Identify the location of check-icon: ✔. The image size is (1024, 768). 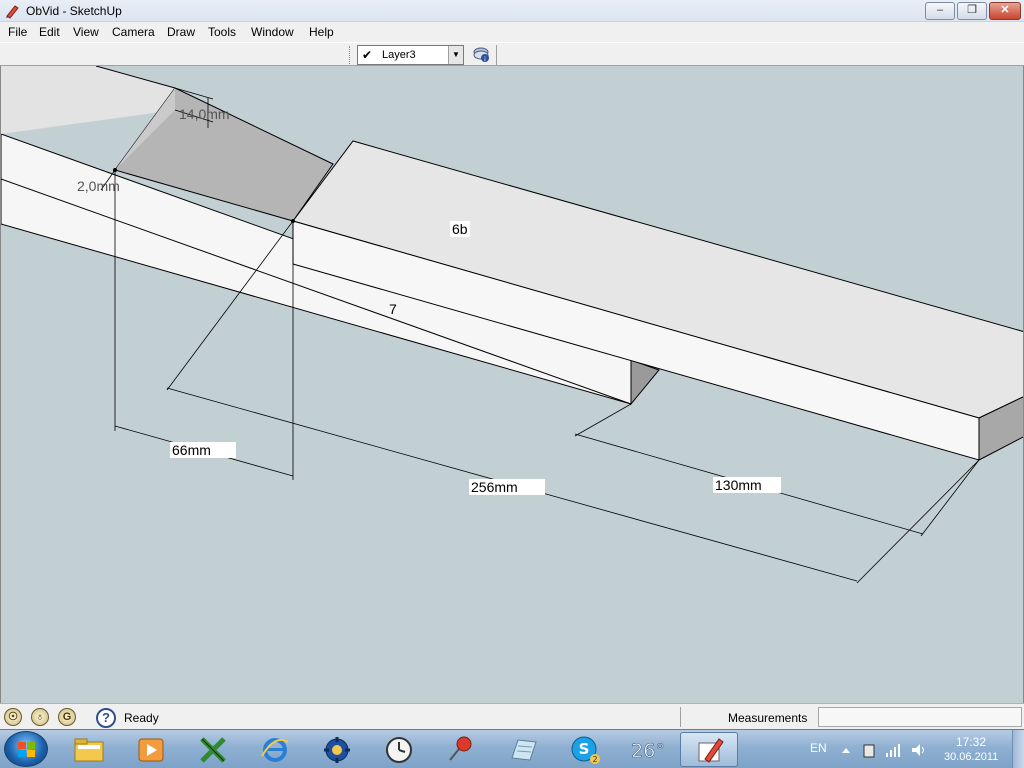
(367, 55).